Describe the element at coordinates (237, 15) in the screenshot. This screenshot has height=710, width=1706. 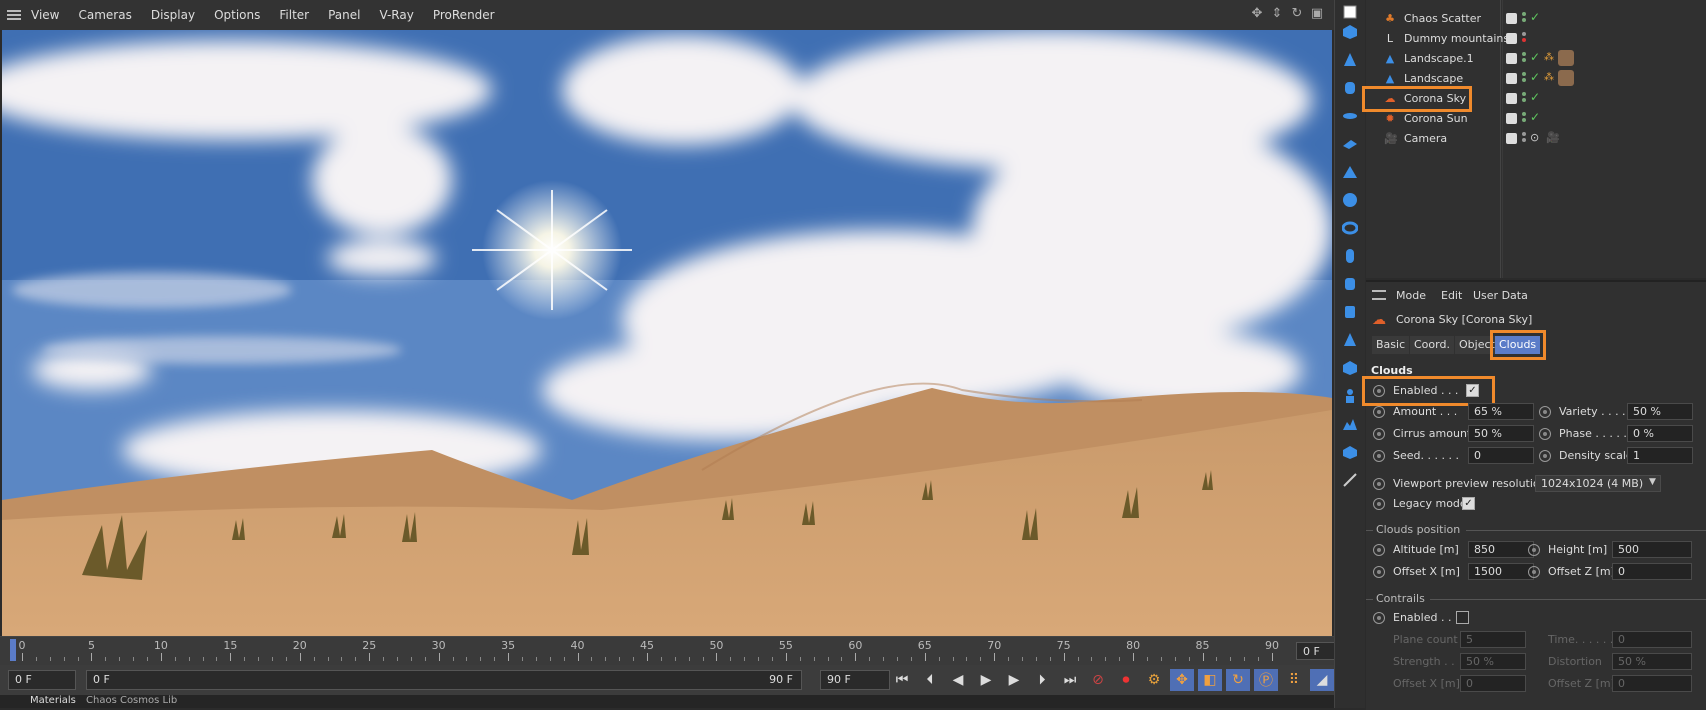
I see `menu-options: Options` at that location.